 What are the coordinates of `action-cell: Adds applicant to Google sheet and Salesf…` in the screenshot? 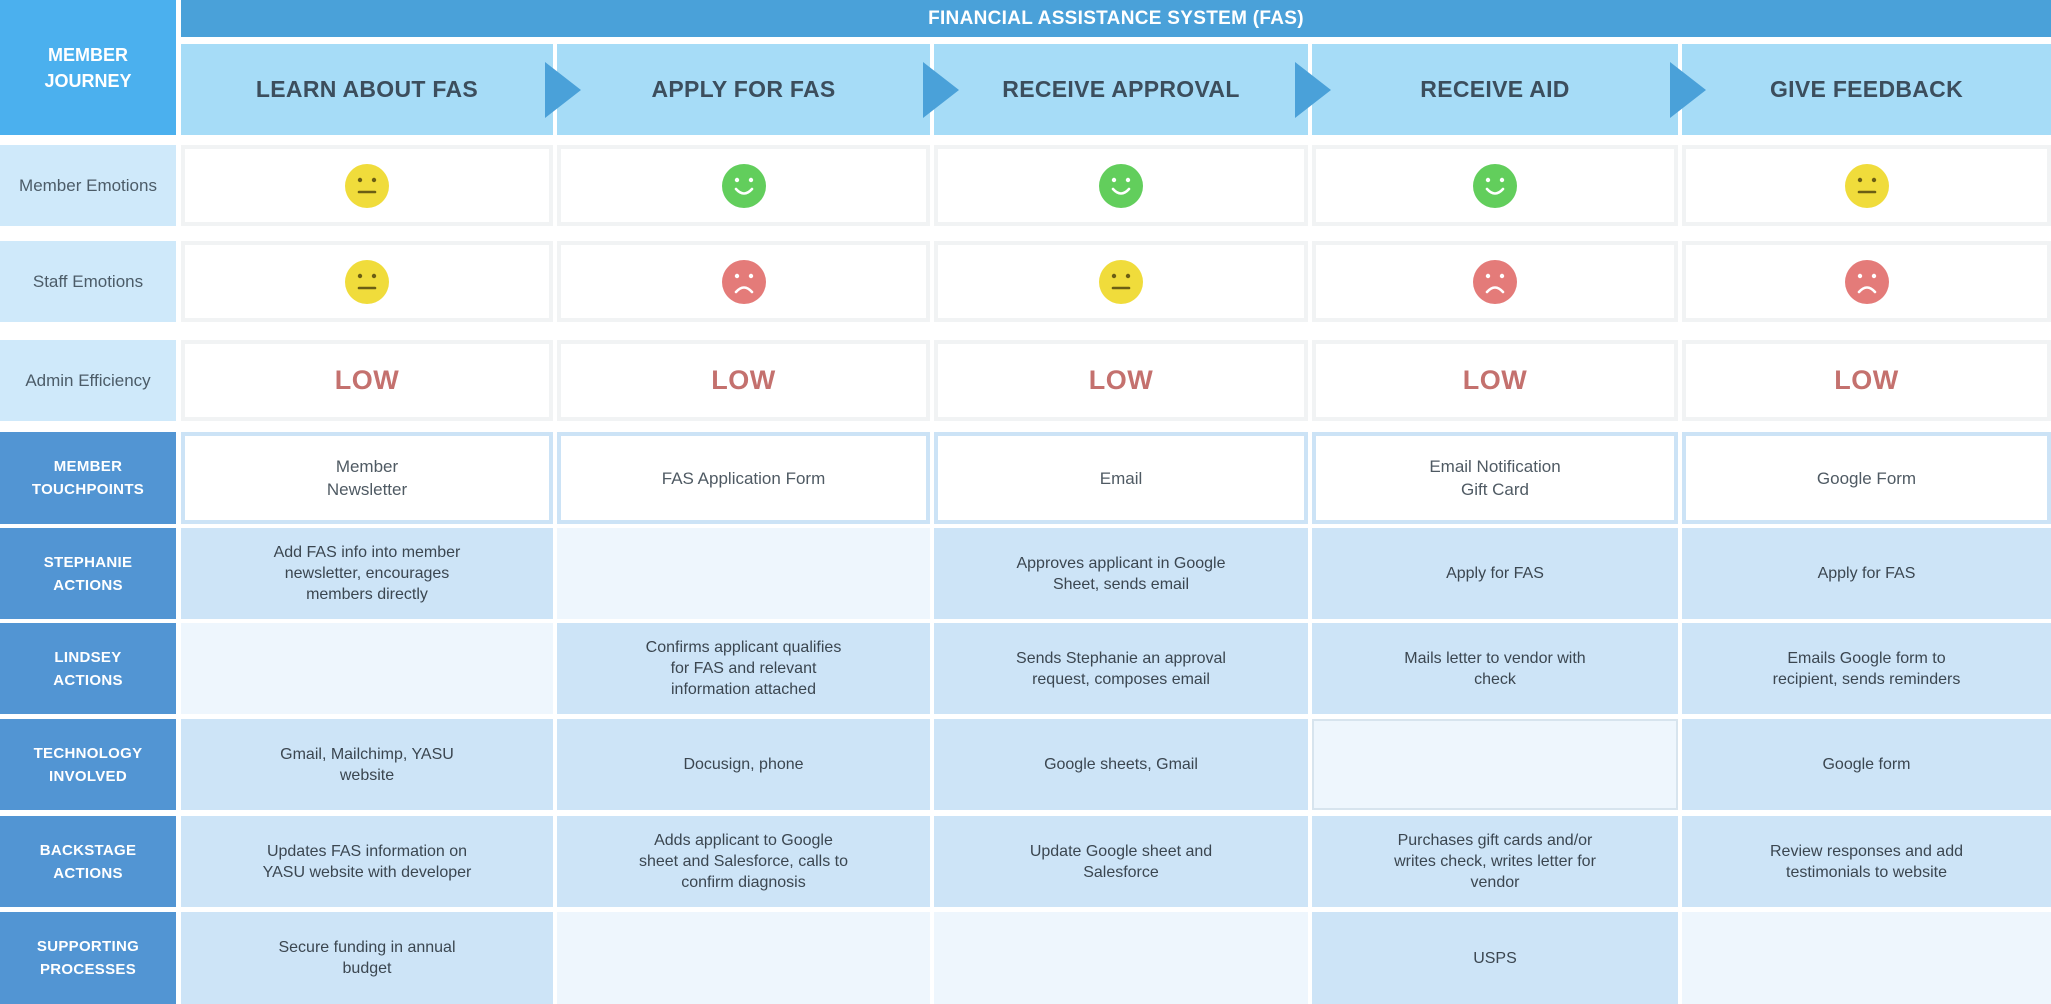 It's located at (743, 861).